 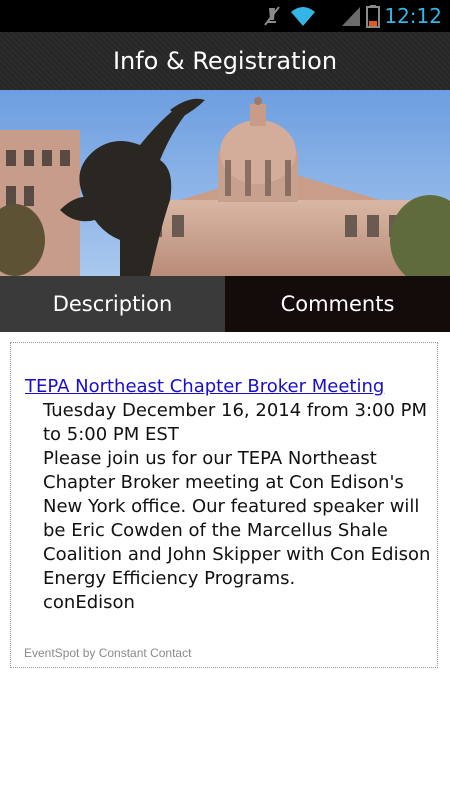 I want to click on tab-bar: Description Comments, so click(x=225, y=304).